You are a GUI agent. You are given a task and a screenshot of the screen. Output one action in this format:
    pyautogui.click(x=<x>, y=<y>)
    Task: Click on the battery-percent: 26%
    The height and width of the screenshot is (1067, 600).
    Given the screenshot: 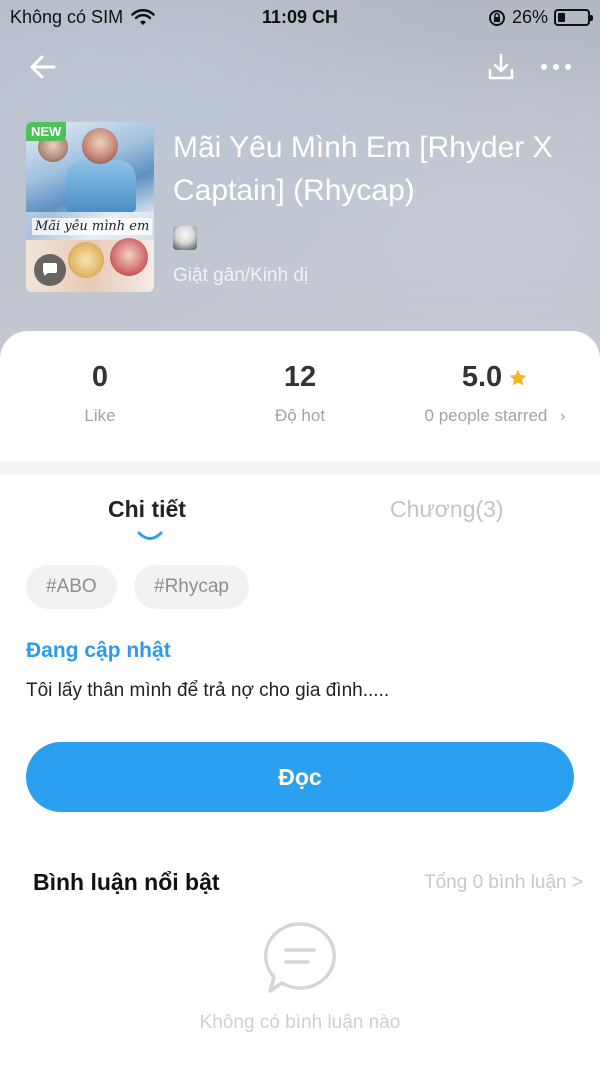 What is the action you would take?
    pyautogui.click(x=529, y=17)
    